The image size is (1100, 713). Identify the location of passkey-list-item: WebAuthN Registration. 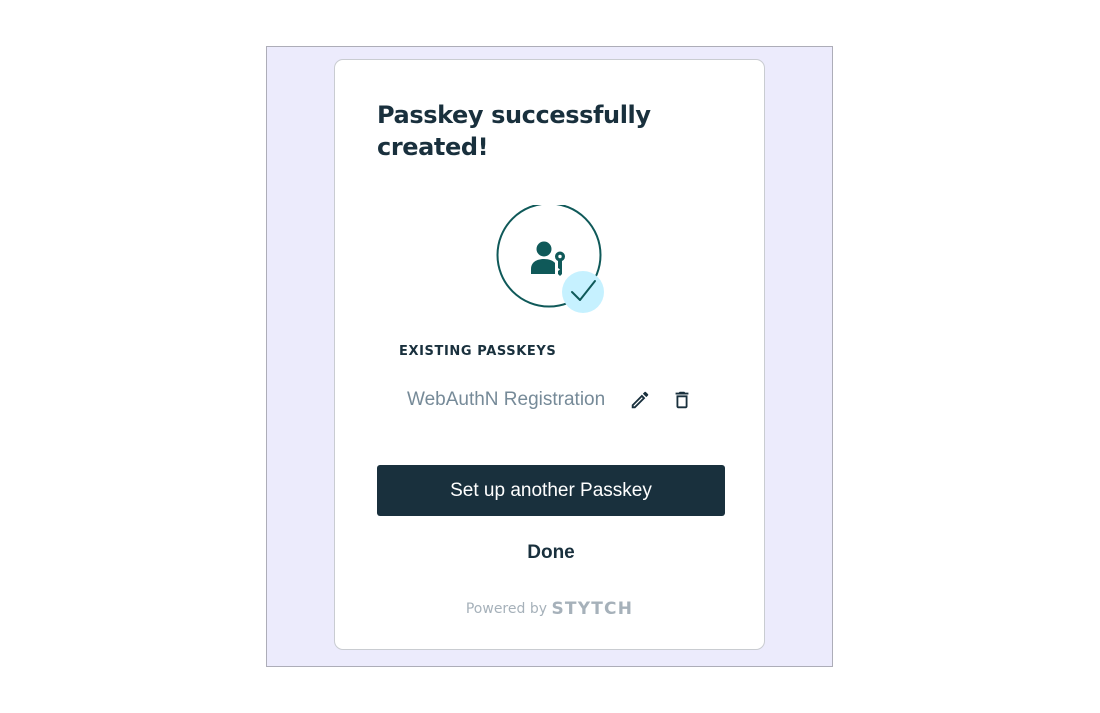
(557, 401).